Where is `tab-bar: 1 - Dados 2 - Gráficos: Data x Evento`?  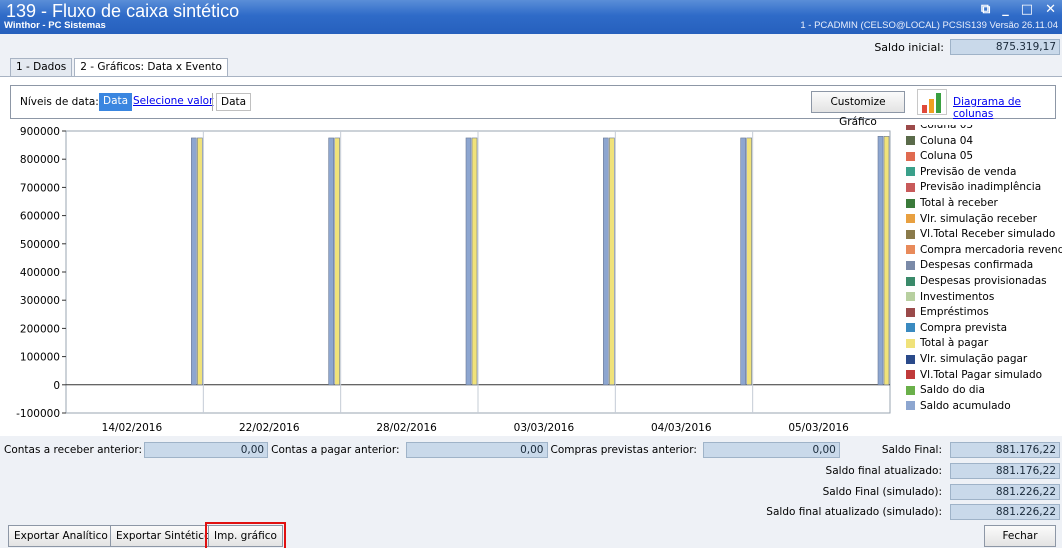 tab-bar: 1 - Dados 2 - Gráficos: Data x Evento is located at coordinates (120, 67).